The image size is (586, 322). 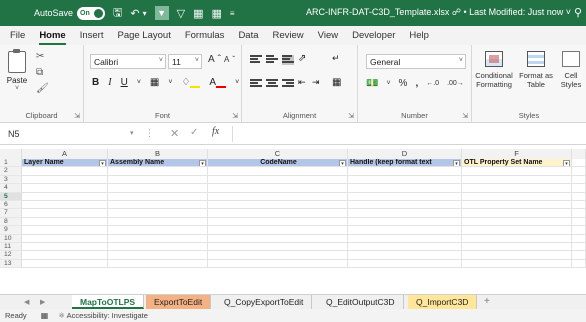 What do you see at coordinates (194, 132) in the screenshot?
I see `enter-icon: ✓` at bounding box center [194, 132].